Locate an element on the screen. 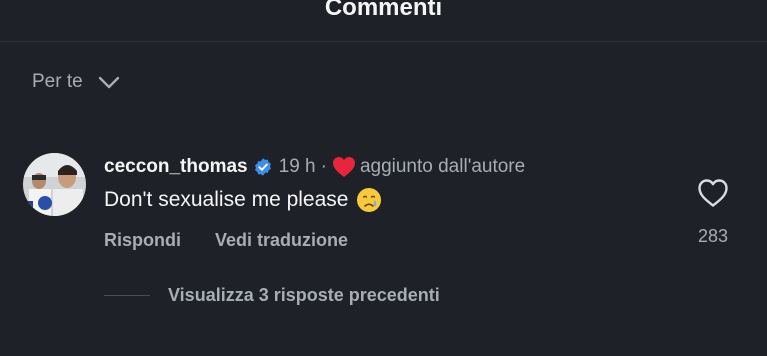 The image size is (767, 356). heart-filled-icon is located at coordinates (343, 167).